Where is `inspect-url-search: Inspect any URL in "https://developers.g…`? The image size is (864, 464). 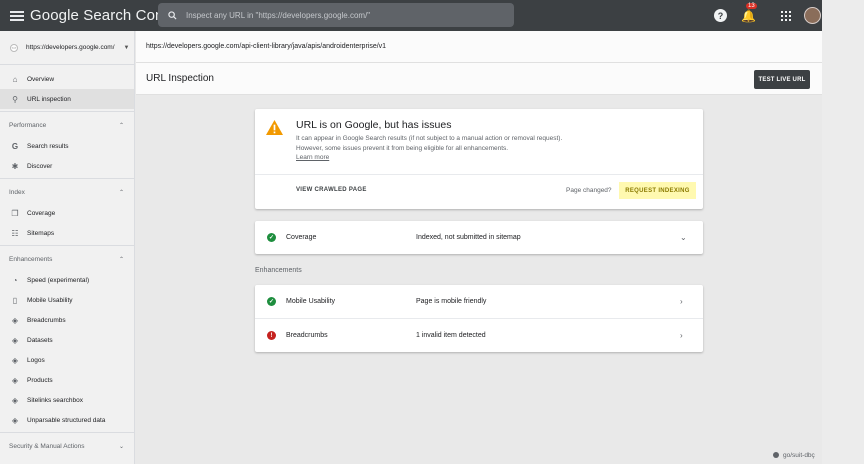
inspect-url-search: Inspect any URL in "https://developers.g… is located at coordinates (336, 15).